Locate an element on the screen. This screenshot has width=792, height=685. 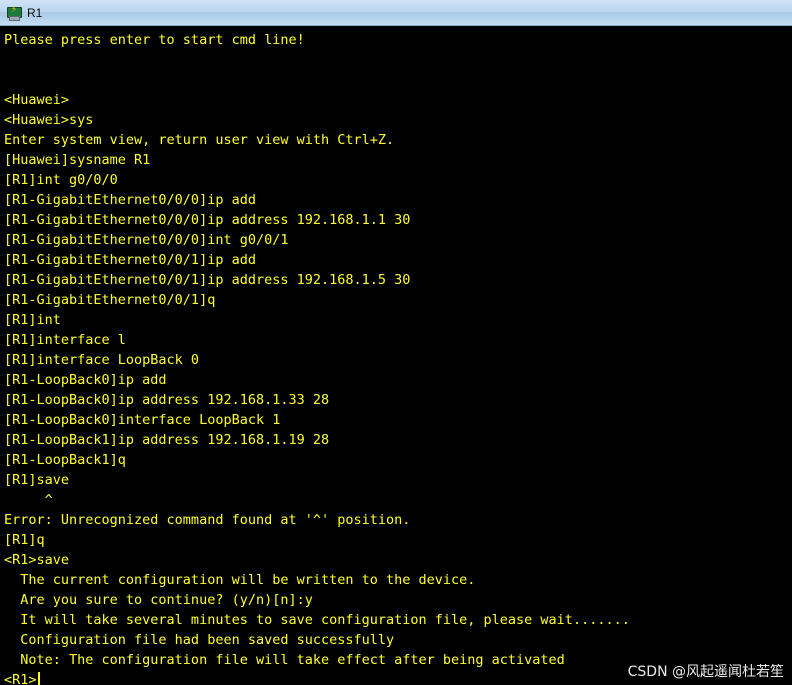
watermark-text: CSDN @风起遥闻杜若笙 is located at coordinates (705, 672).